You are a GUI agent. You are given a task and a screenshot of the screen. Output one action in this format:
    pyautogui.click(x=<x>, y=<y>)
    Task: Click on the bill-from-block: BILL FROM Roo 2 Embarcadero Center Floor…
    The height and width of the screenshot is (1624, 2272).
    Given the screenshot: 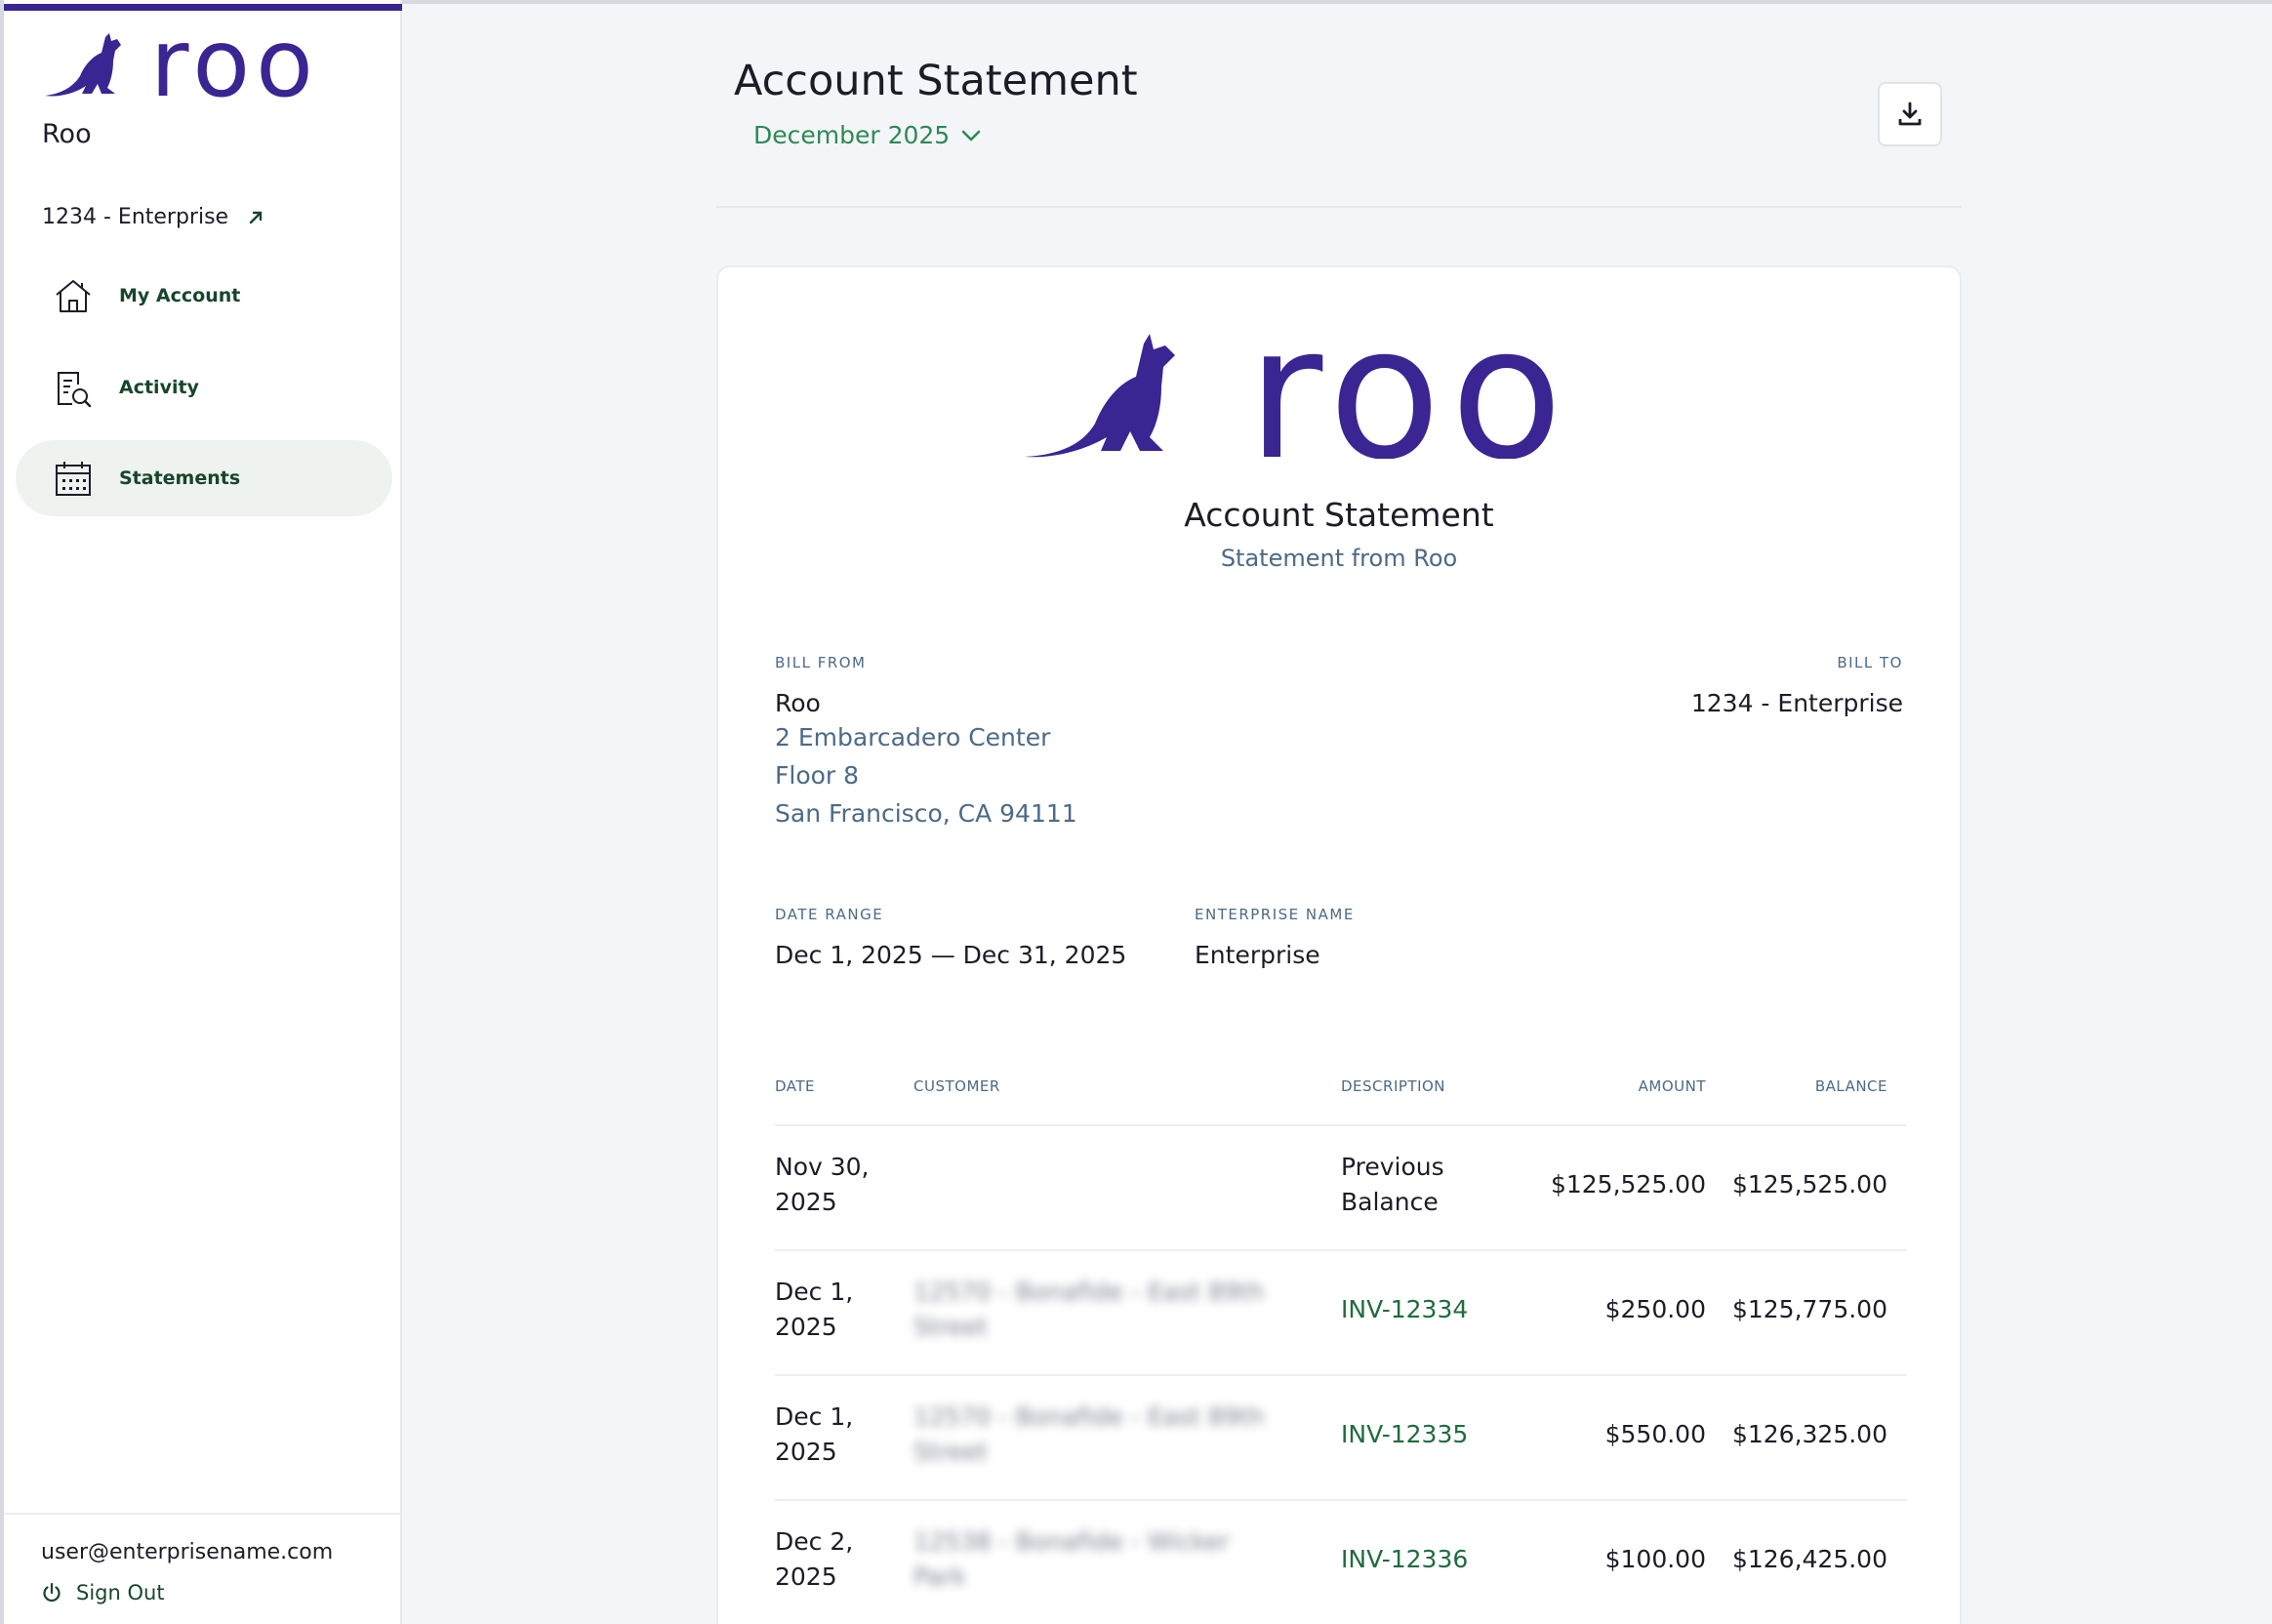 What is the action you would take?
    pyautogui.click(x=926, y=743)
    